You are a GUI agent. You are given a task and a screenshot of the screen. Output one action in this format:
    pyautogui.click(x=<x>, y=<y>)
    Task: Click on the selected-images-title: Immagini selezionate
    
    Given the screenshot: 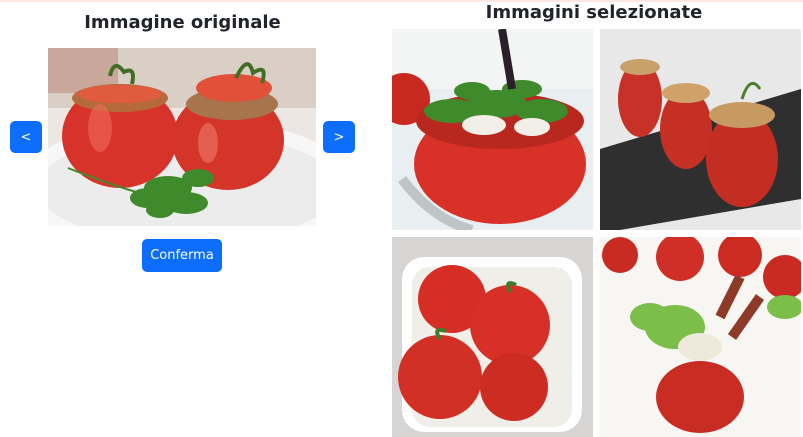 What is the action you would take?
    pyautogui.click(x=594, y=12)
    